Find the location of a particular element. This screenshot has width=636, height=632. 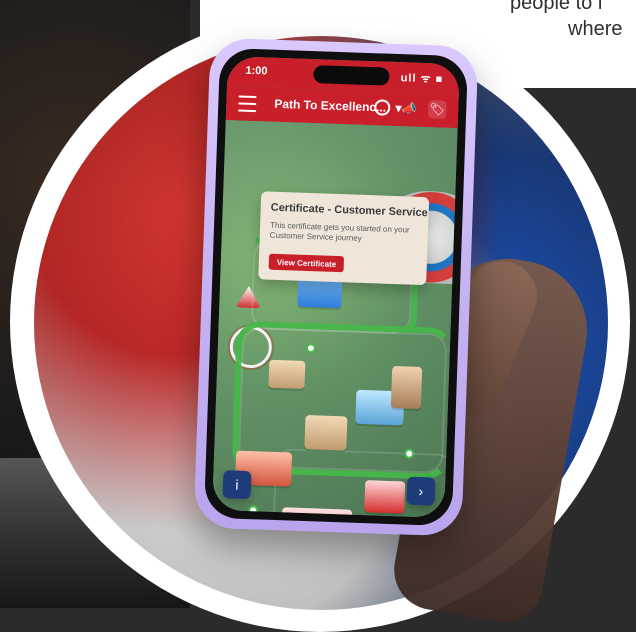

checkpoint-dot is located at coordinates (253, 510).